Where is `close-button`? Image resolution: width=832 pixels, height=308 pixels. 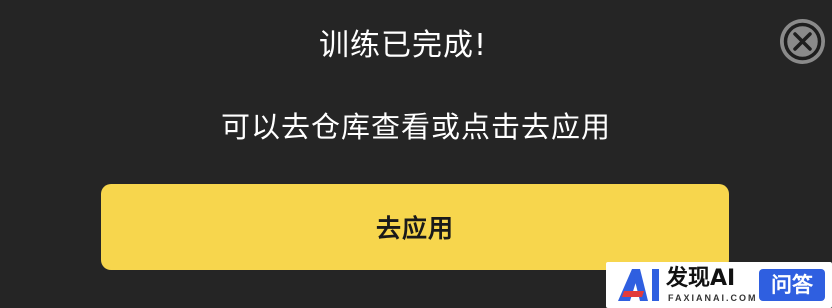 close-button is located at coordinates (802, 41).